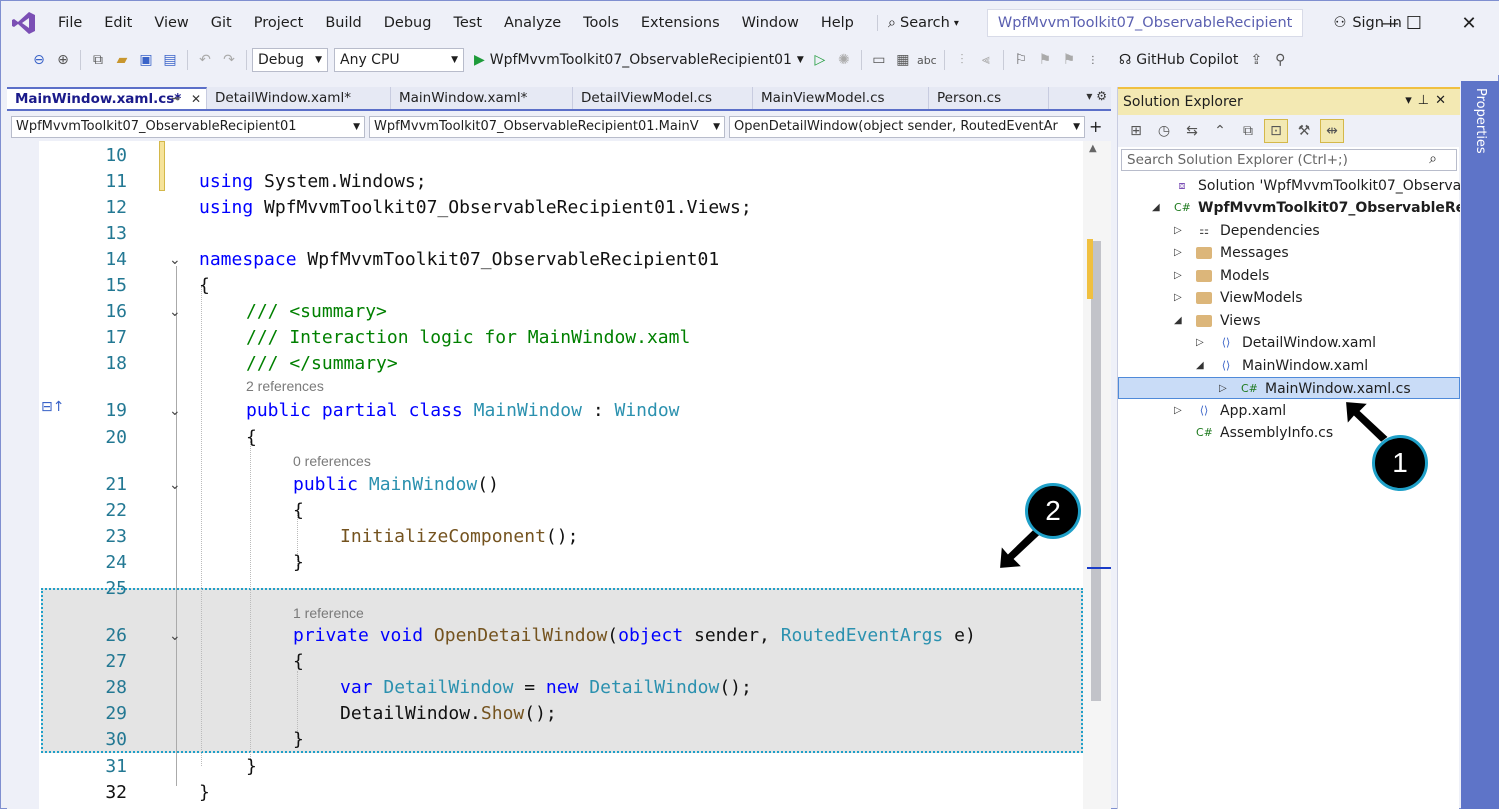 This screenshot has width=1499, height=809. Describe the element at coordinates (1289, 160) in the screenshot. I see `solution-search-input: Search Solution Explorer (Ctrl+;)` at that location.